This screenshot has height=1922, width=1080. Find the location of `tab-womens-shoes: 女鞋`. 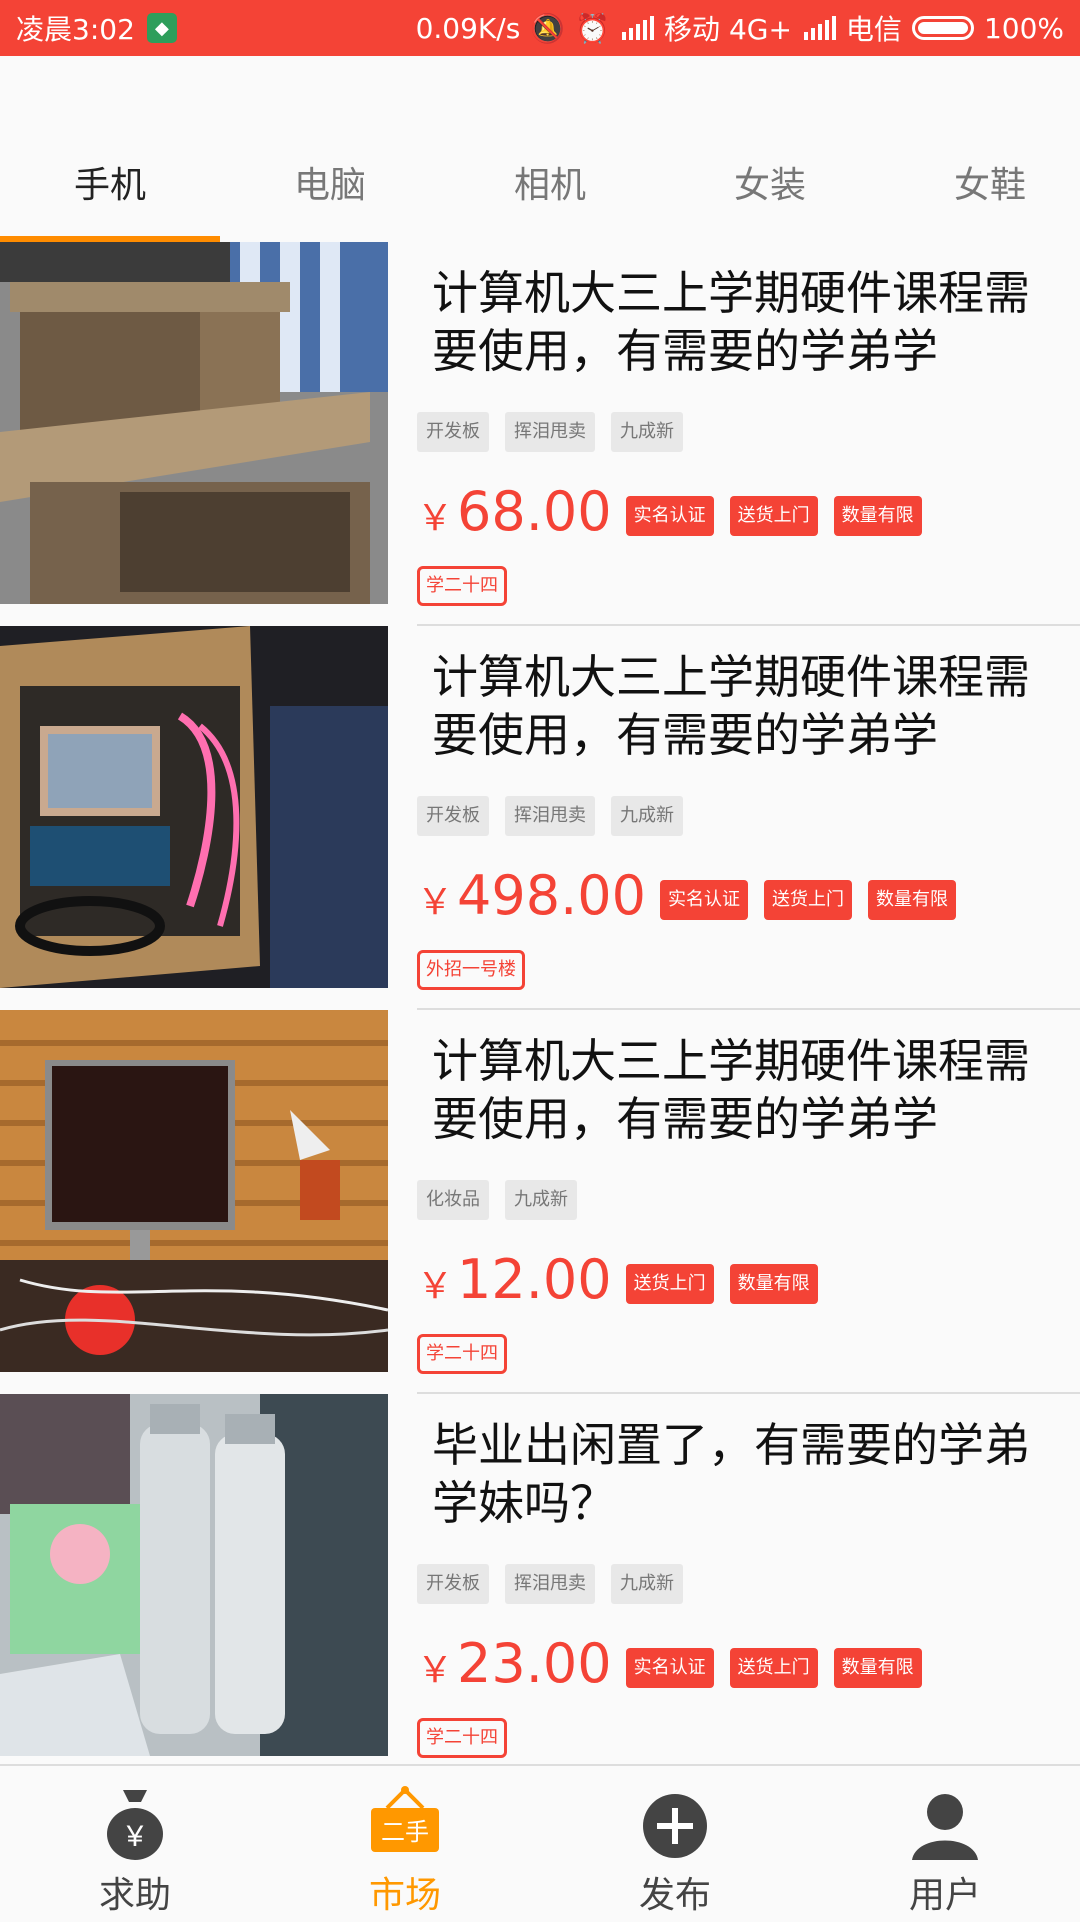

tab-womens-shoes: 女鞋 is located at coordinates (981, 182).